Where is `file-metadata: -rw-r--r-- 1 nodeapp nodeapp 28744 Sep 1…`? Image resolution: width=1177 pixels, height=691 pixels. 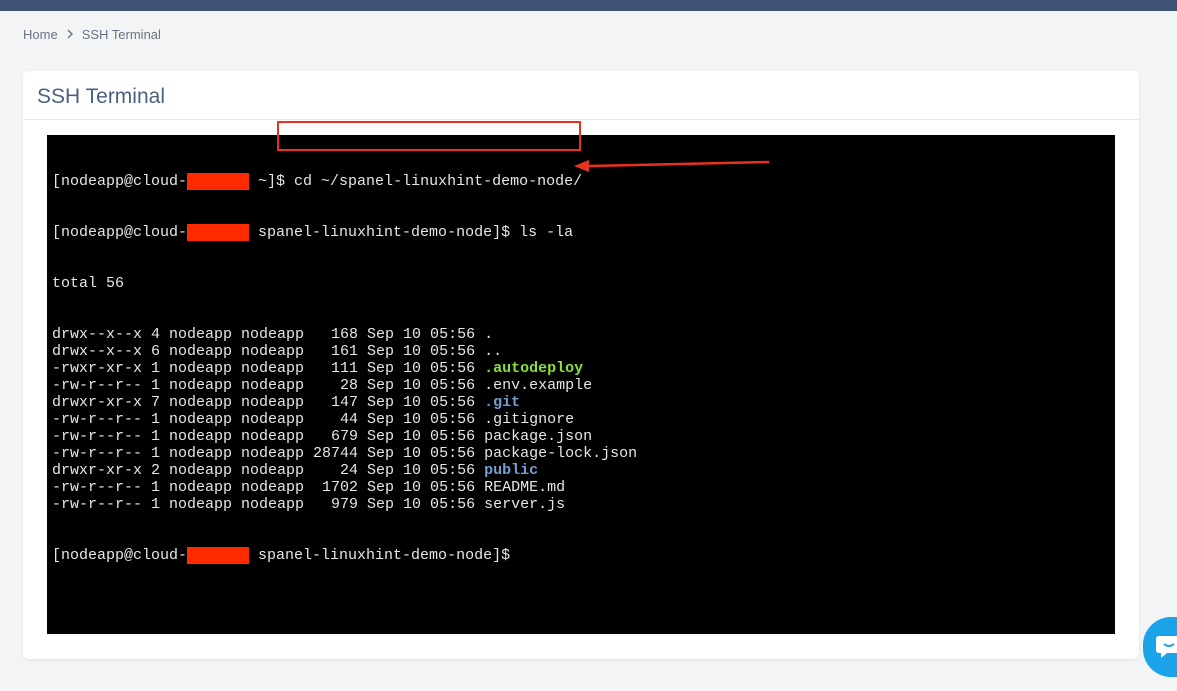 file-metadata: -rw-r--r-- 1 nodeapp nodeapp 28744 Sep 1… is located at coordinates (268, 453).